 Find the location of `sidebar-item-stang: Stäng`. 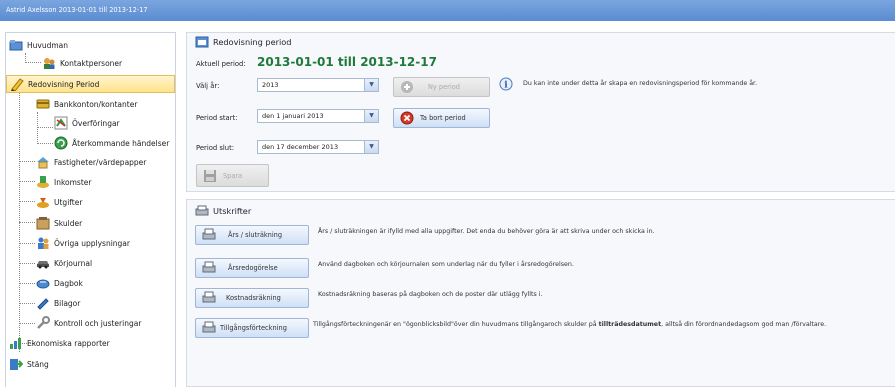

sidebar-item-stang: Stäng is located at coordinates (29, 364).